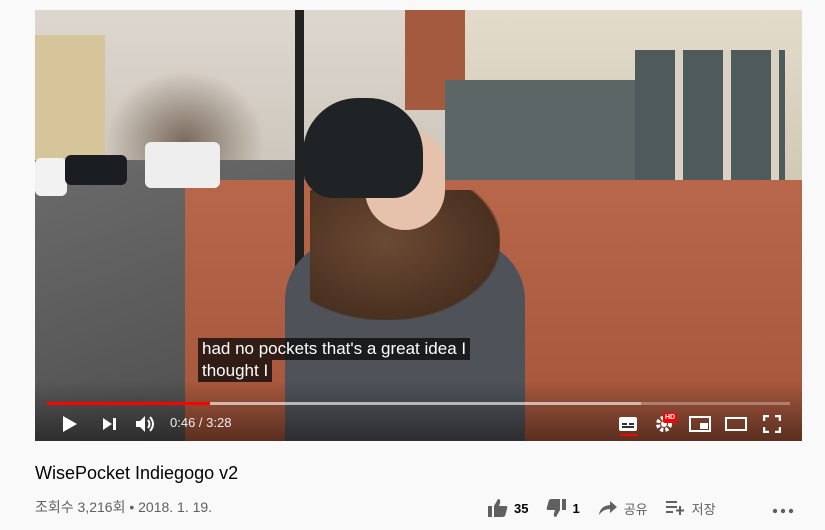 Image resolution: width=825 pixels, height=530 pixels. I want to click on save-button: 저장, so click(690, 508).